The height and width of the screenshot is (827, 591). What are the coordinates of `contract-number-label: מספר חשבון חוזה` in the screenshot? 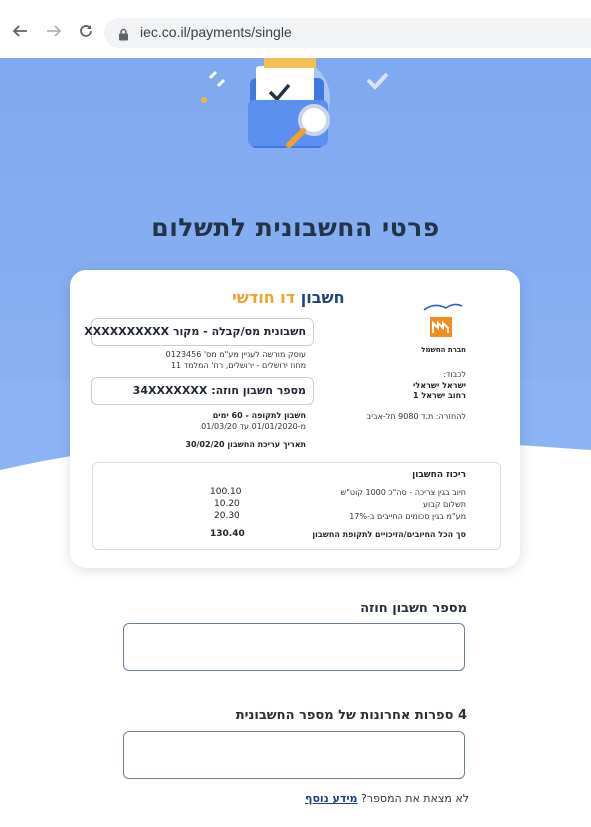 It's located at (413, 608).